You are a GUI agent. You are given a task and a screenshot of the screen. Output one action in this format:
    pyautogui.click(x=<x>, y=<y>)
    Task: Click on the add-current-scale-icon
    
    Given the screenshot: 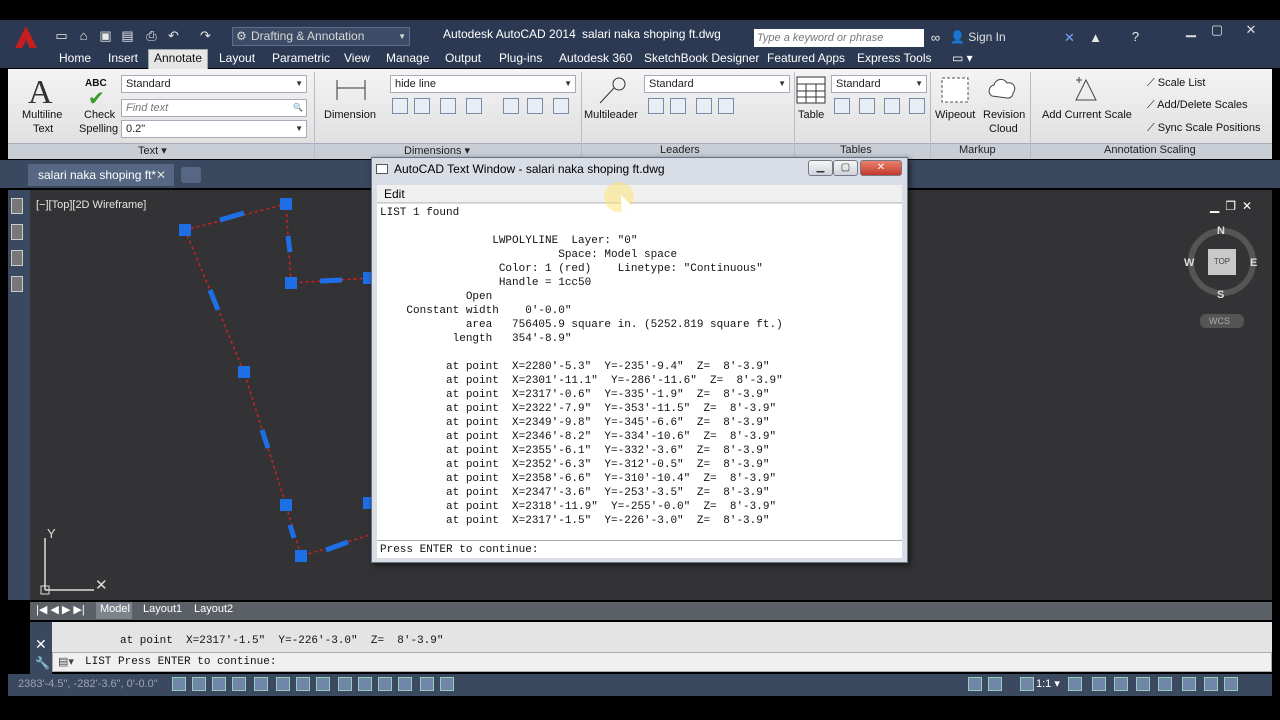 What is the action you would take?
    pyautogui.click(x=1086, y=90)
    